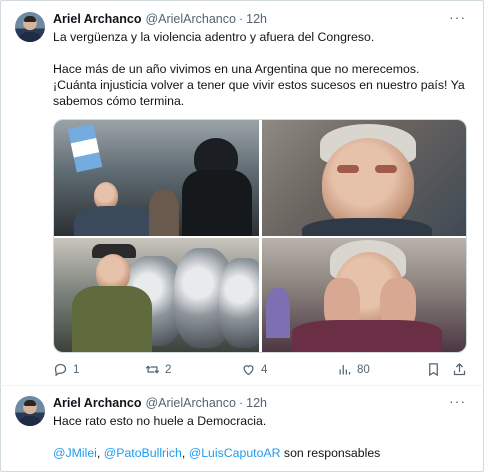 The height and width of the screenshot is (472, 484). Describe the element at coordinates (76, 369) in the screenshot. I see `reply-count: 1` at that location.